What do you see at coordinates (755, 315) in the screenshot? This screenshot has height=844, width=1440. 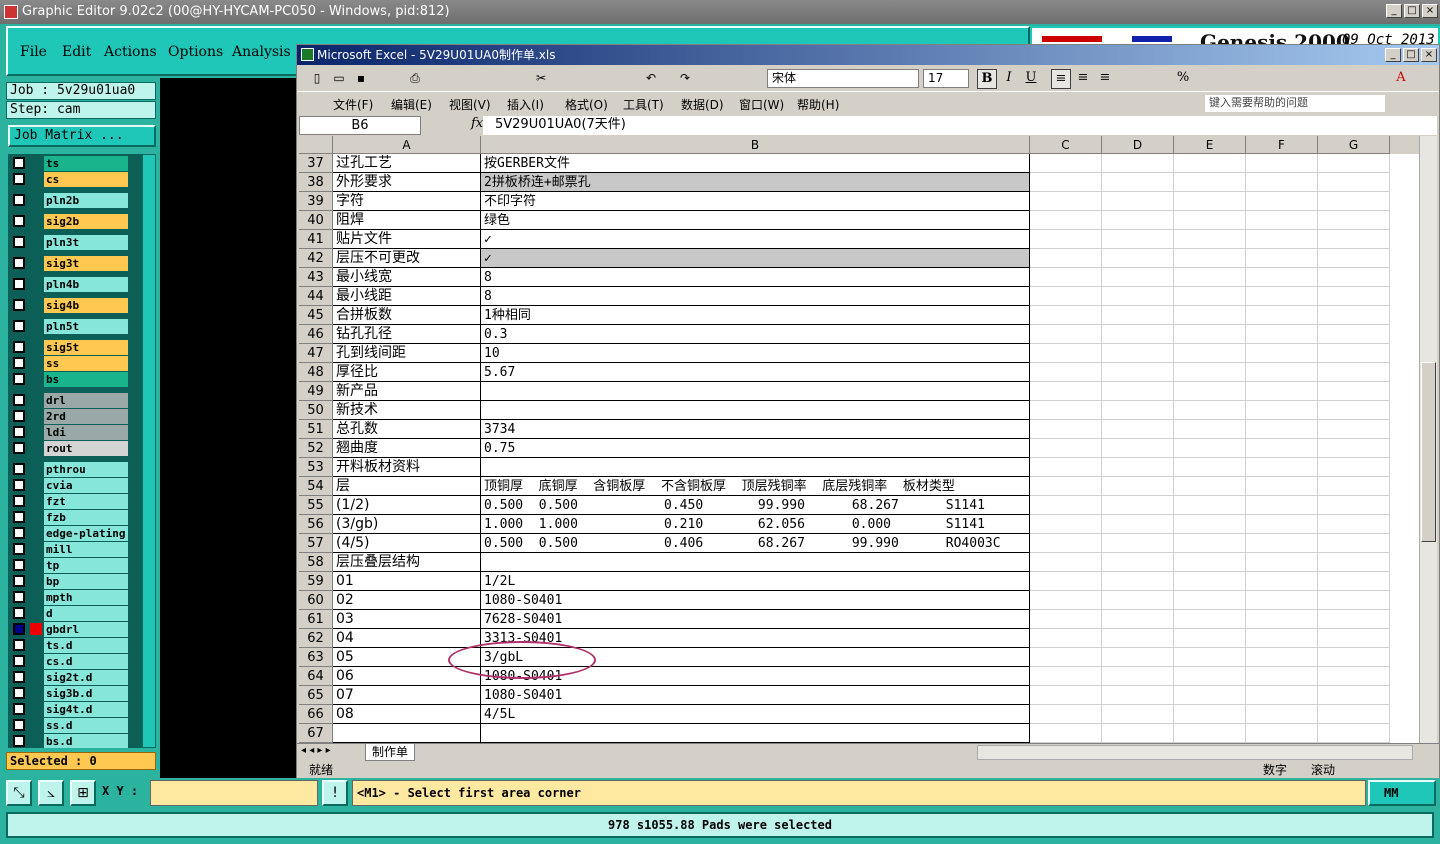 I see `cell-b: 1种相同` at bounding box center [755, 315].